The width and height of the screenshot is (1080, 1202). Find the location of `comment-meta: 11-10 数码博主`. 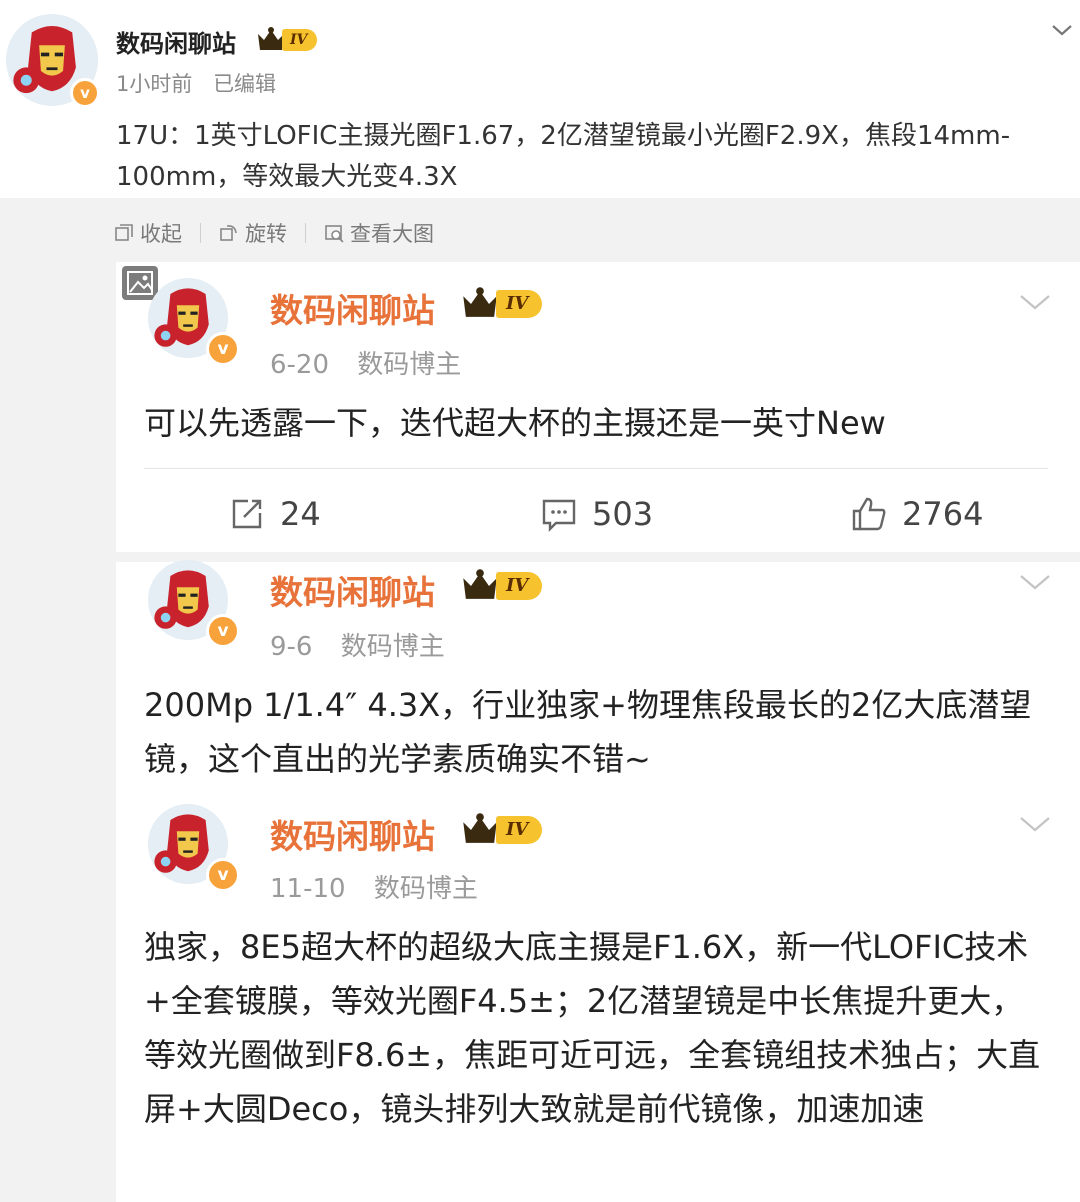

comment-meta: 11-10 数码博主 is located at coordinates (384, 886).